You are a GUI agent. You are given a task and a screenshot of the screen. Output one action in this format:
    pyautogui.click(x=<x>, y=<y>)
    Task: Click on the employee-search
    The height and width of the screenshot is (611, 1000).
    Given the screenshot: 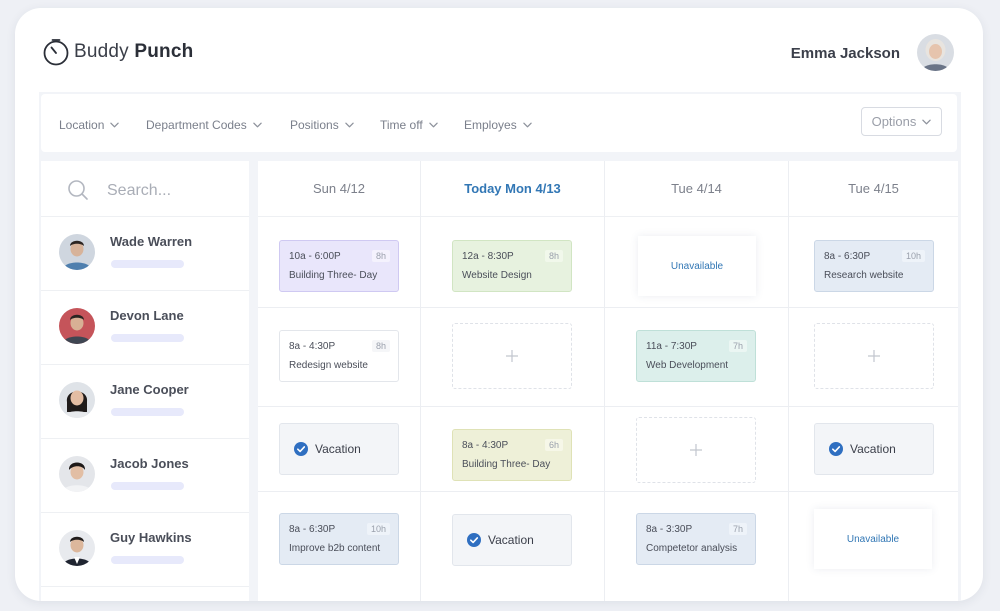 What is the action you would take?
    pyautogui.click(x=145, y=189)
    